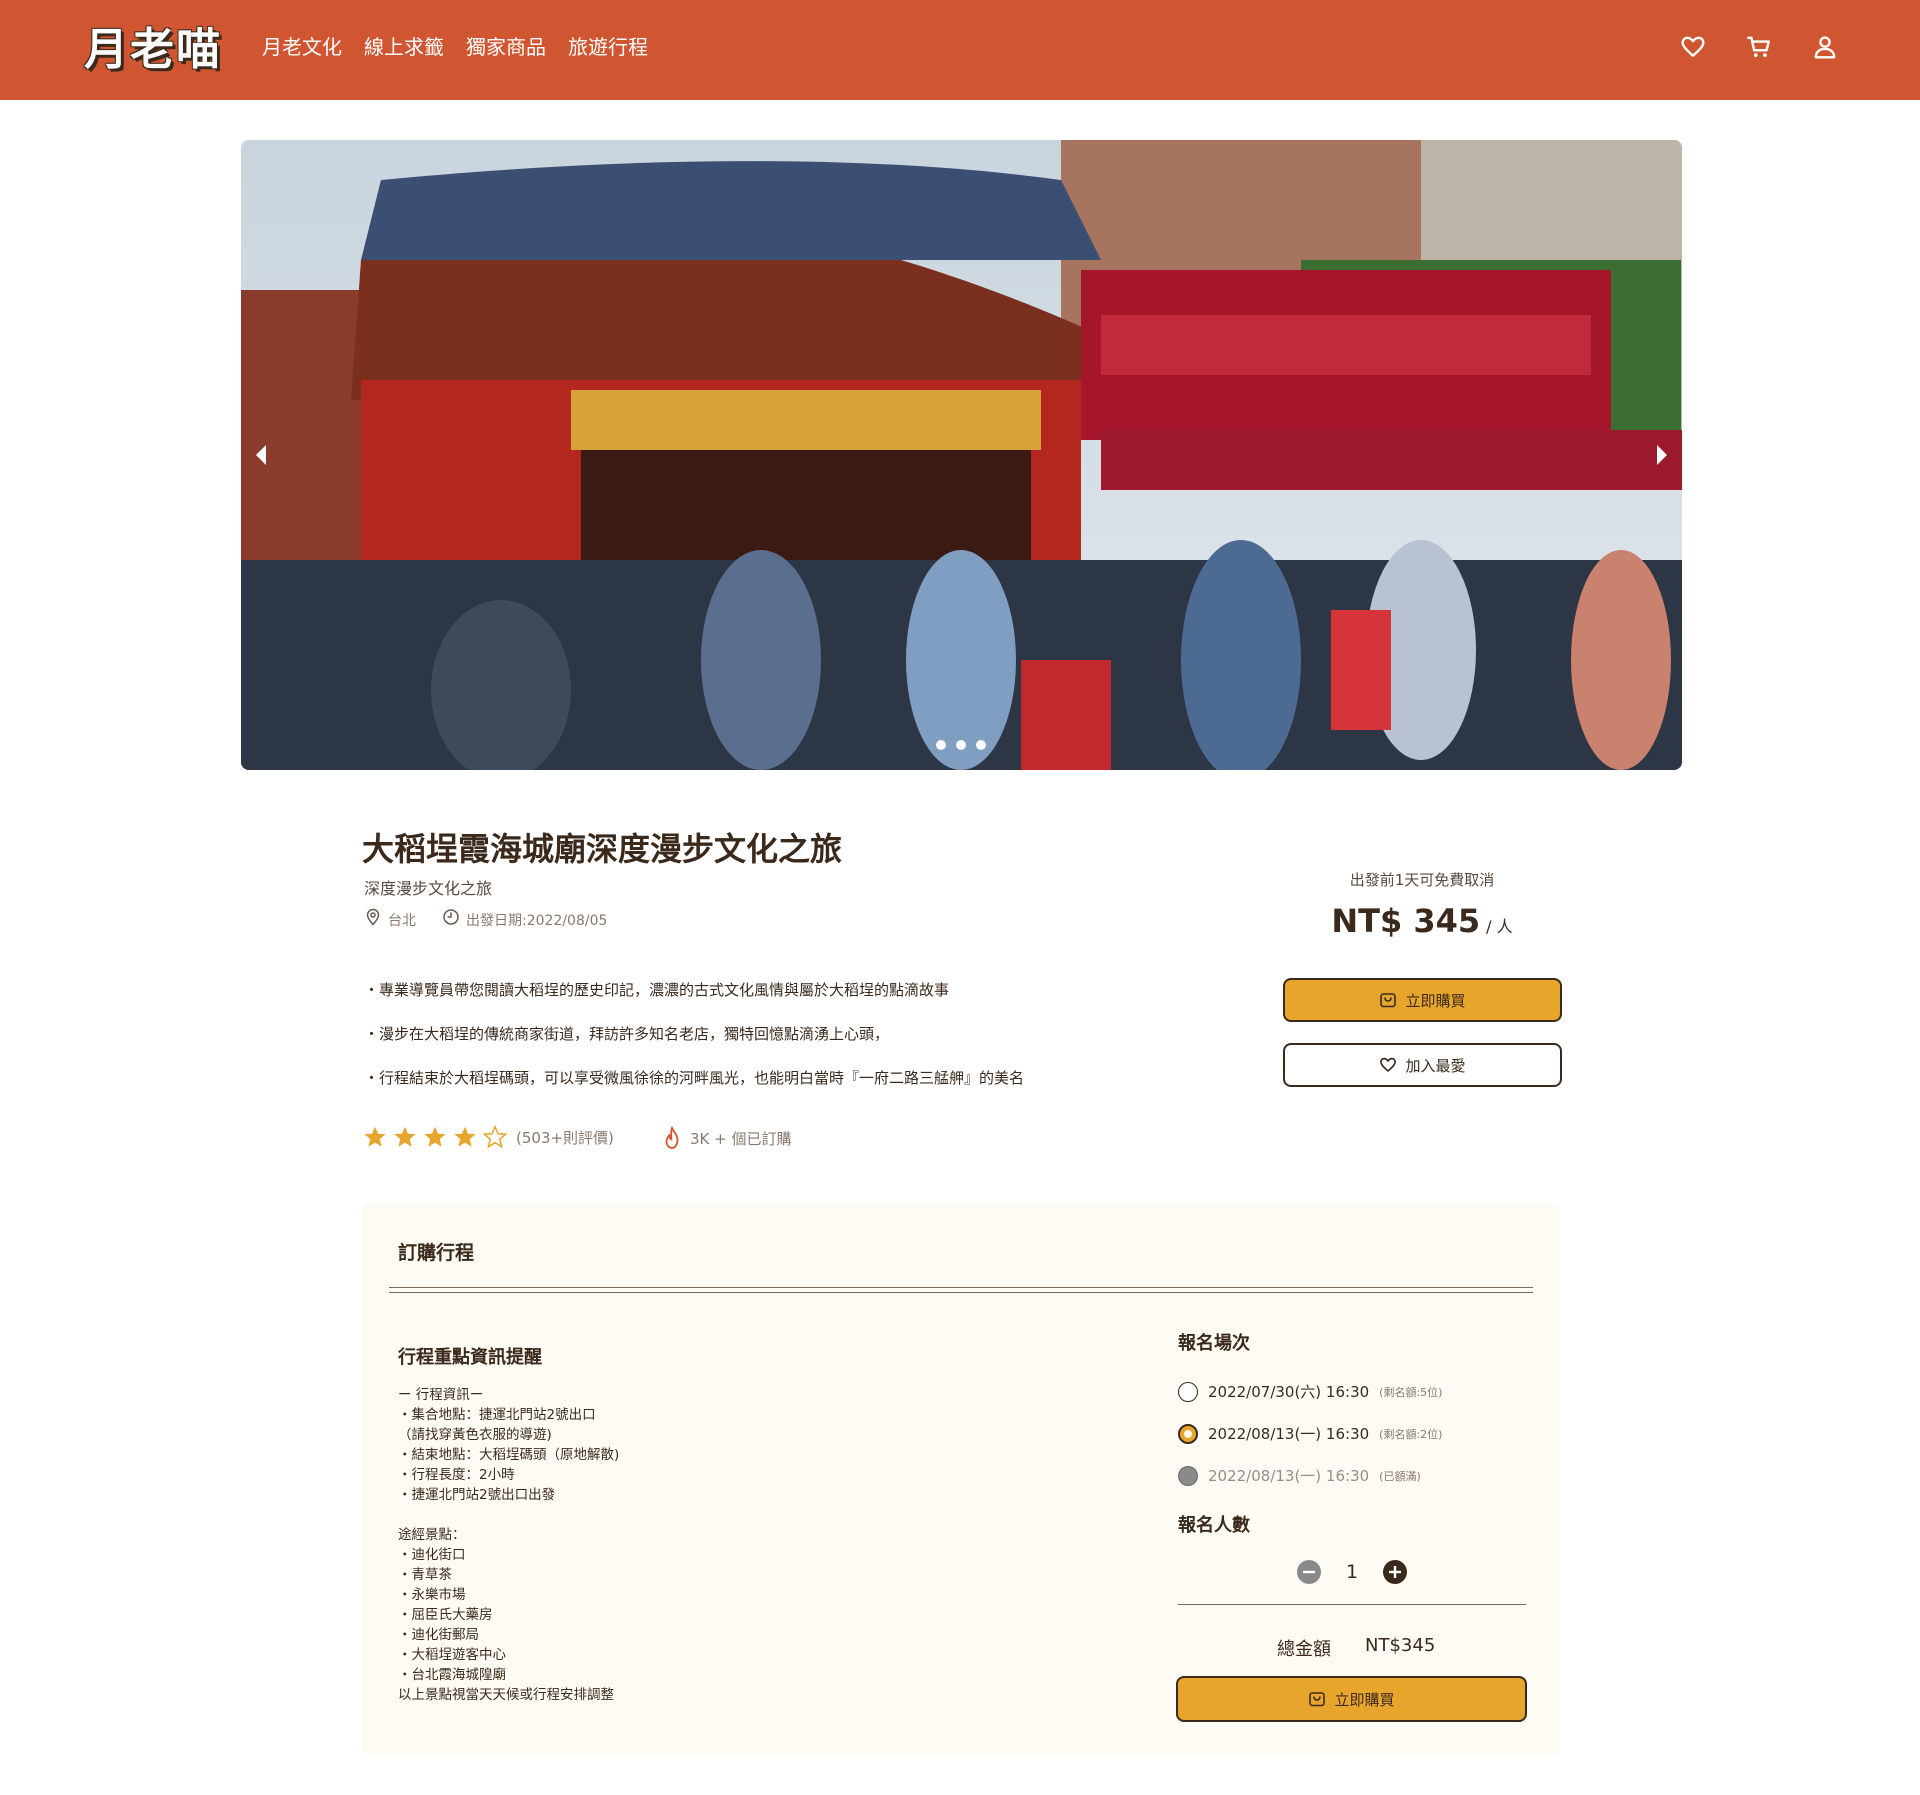 The height and width of the screenshot is (1795, 1920). What do you see at coordinates (1304, 1649) in the screenshot?
I see `total-label: 總金額` at bounding box center [1304, 1649].